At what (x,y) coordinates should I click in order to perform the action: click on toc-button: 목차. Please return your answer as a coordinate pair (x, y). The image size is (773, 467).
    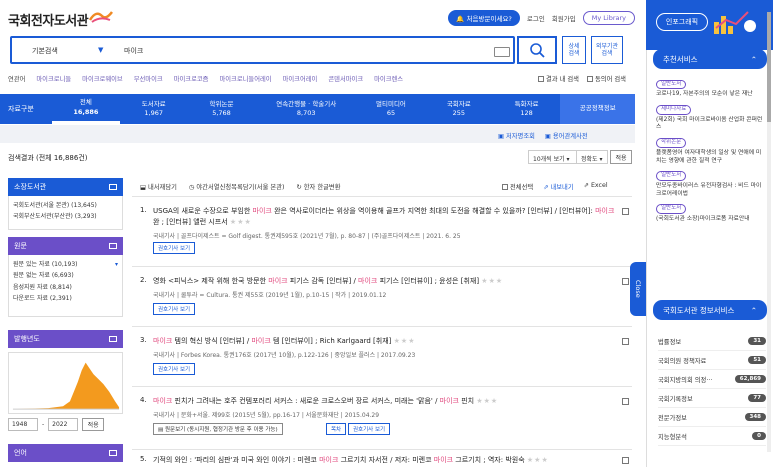
    Looking at the image, I should click on (336, 429).